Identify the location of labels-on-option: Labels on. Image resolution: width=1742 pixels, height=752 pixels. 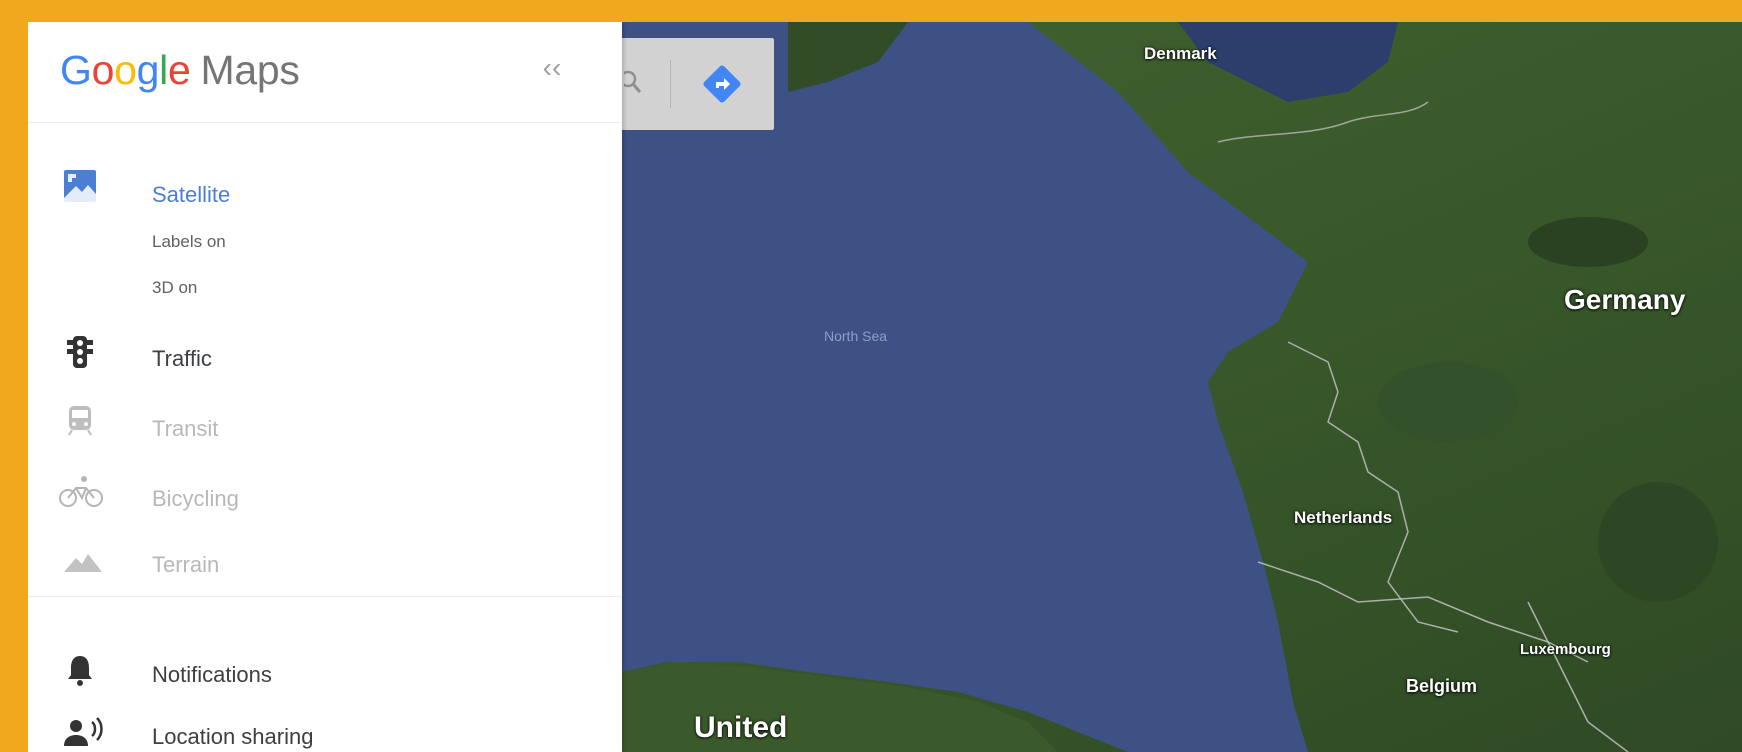
(189, 242).